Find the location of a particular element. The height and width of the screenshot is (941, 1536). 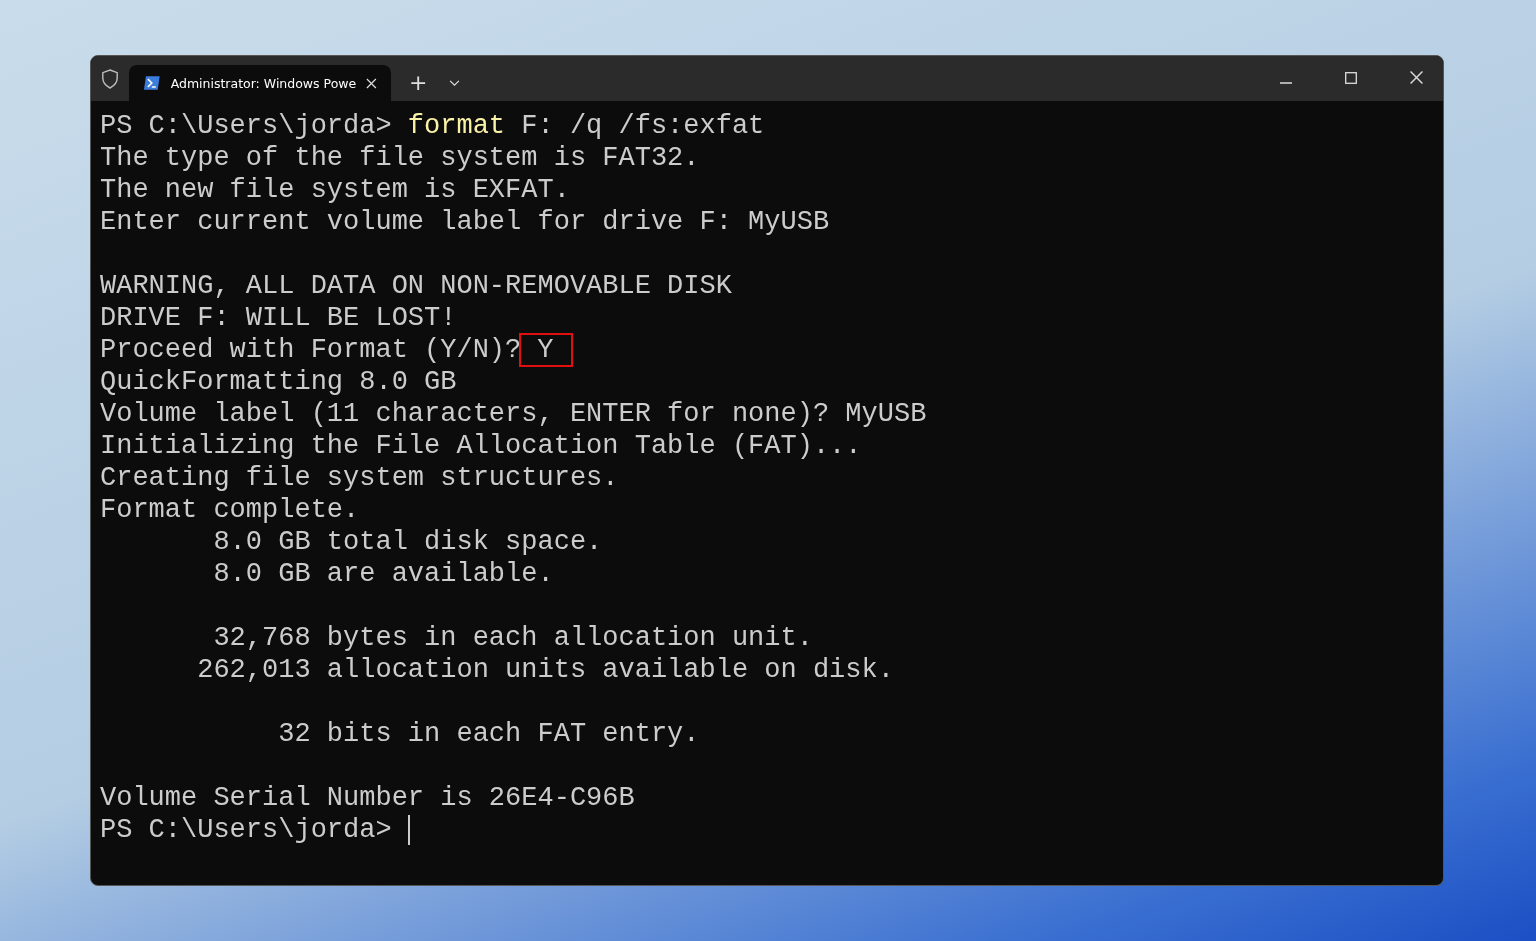

command-name: format is located at coordinates (456, 126).